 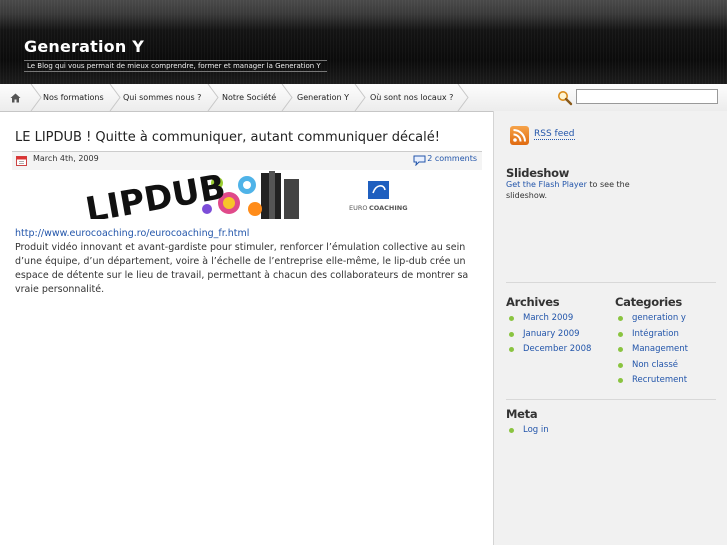 I want to click on meta-list: Log in, so click(x=527, y=433).